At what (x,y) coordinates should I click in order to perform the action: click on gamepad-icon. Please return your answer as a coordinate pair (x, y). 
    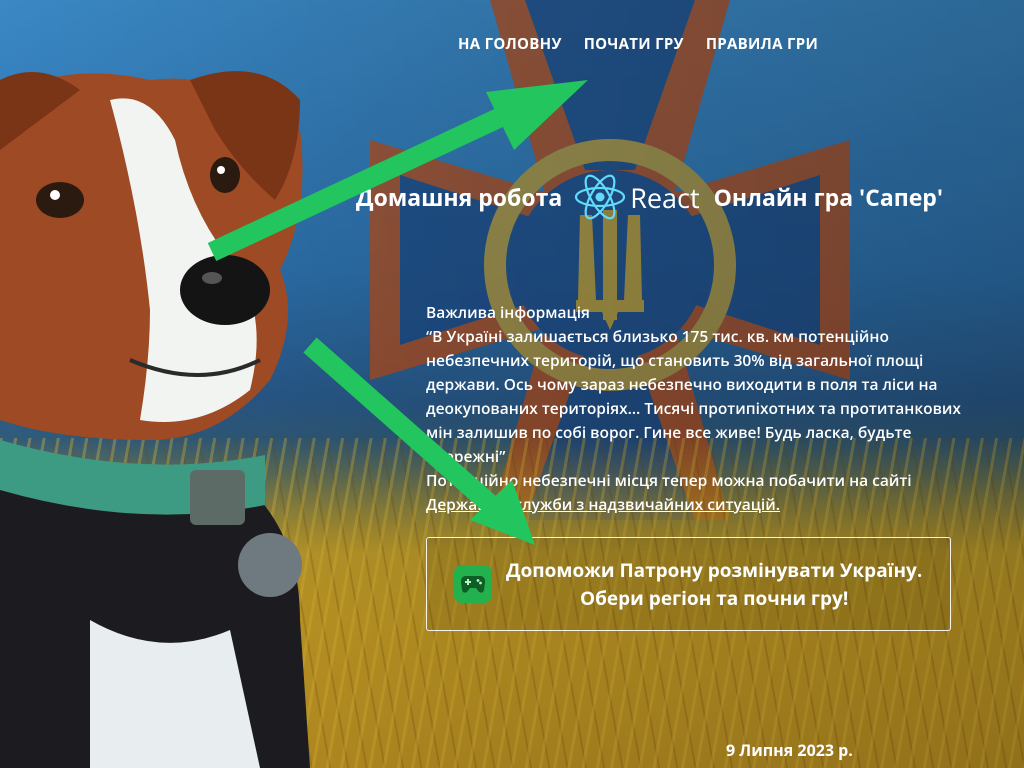
    Looking at the image, I should click on (473, 584).